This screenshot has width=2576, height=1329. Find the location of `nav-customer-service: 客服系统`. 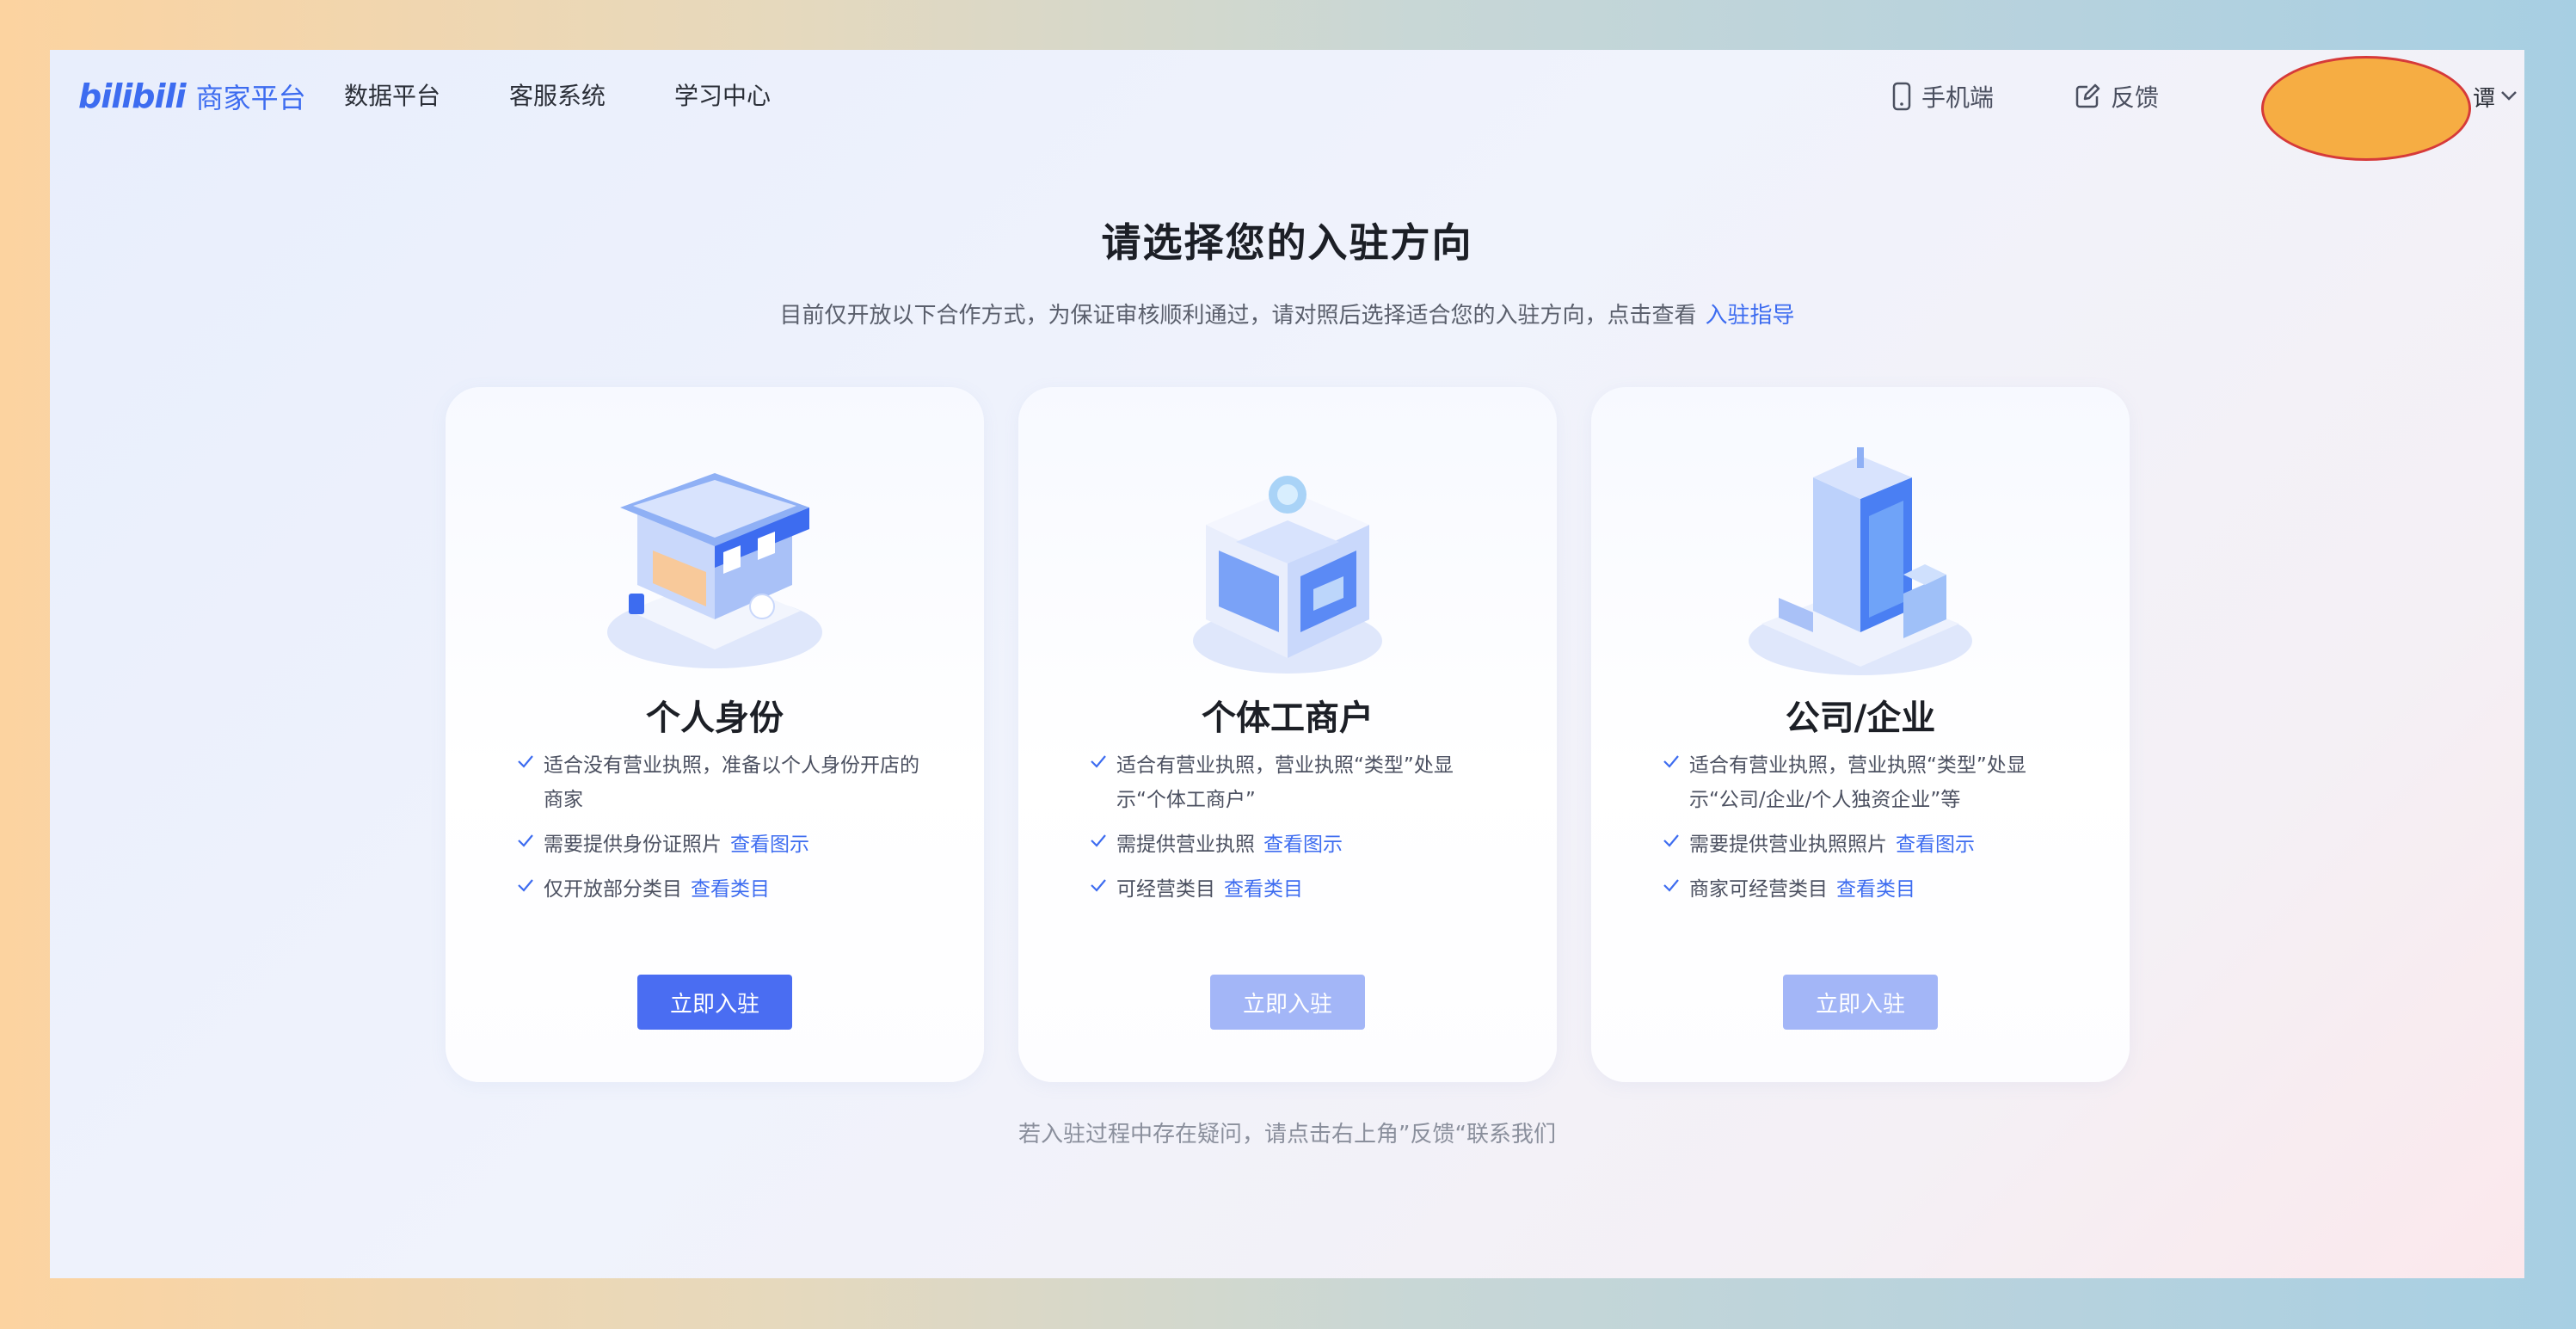

nav-customer-service: 客服系统 is located at coordinates (557, 97).